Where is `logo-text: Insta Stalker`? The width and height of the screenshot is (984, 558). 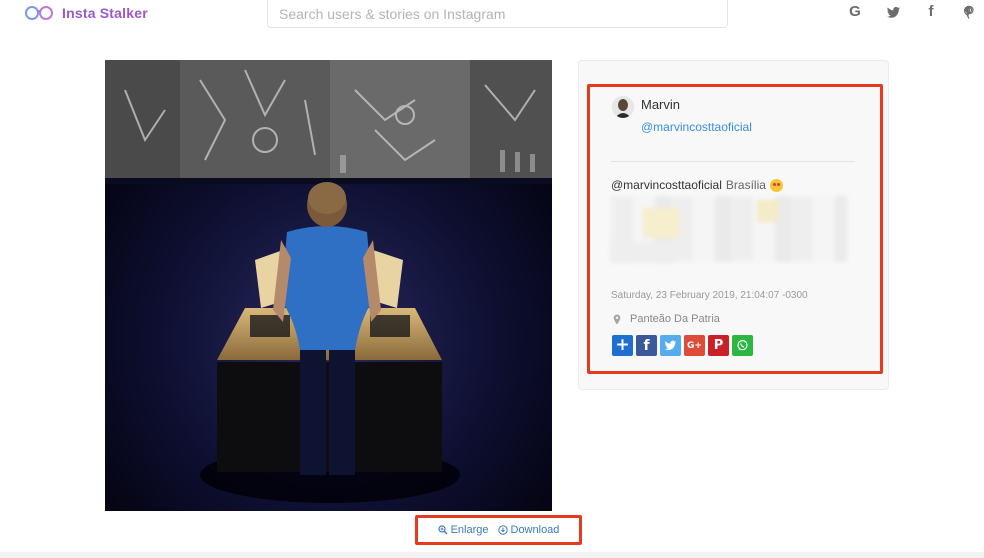 logo-text: Insta Stalker is located at coordinates (105, 13).